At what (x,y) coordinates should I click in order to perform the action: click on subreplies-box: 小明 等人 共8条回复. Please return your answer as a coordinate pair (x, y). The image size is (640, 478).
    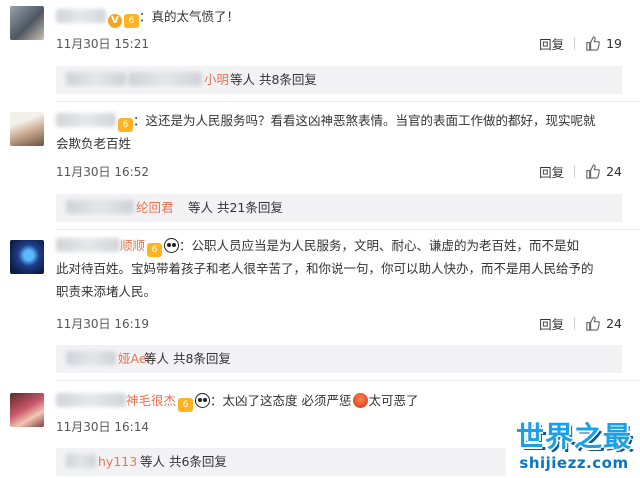
    Looking at the image, I should click on (339, 80).